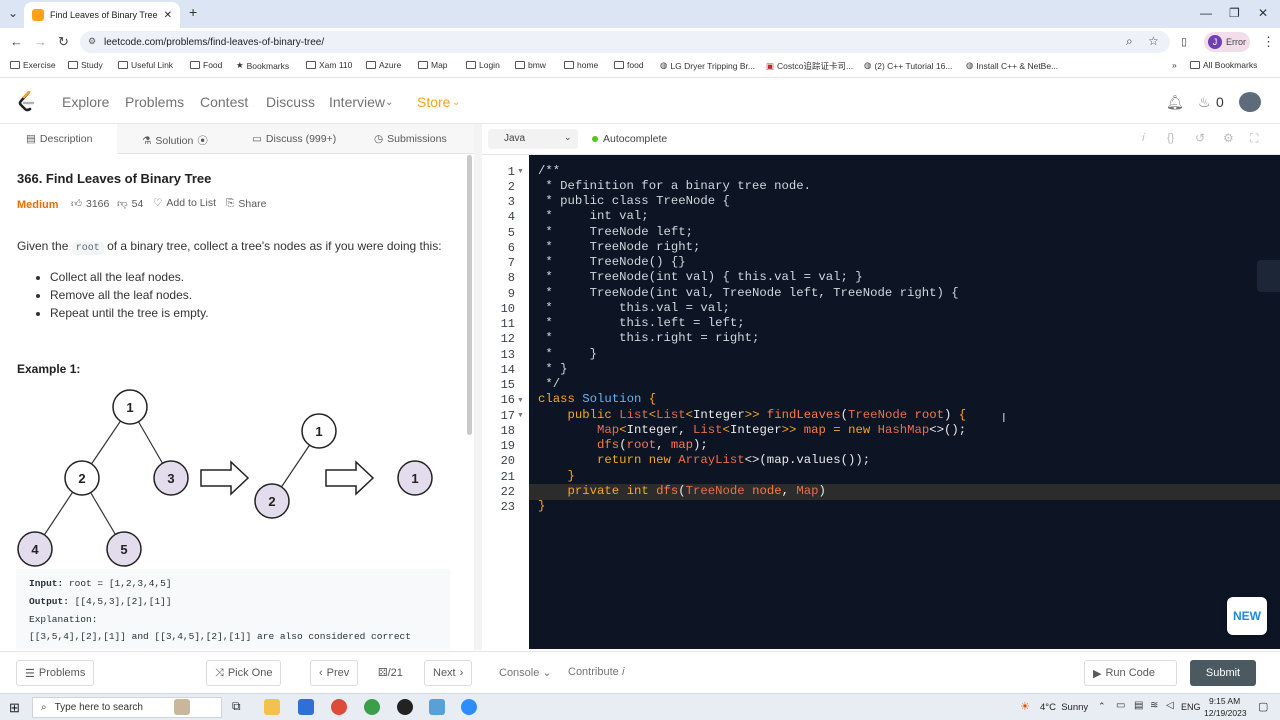  I want to click on reload-icon: ↻, so click(63, 42).